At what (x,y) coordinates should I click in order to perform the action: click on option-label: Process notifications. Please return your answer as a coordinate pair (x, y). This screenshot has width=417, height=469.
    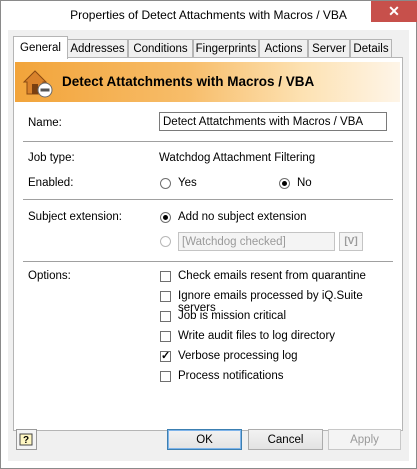
    Looking at the image, I should click on (230, 376).